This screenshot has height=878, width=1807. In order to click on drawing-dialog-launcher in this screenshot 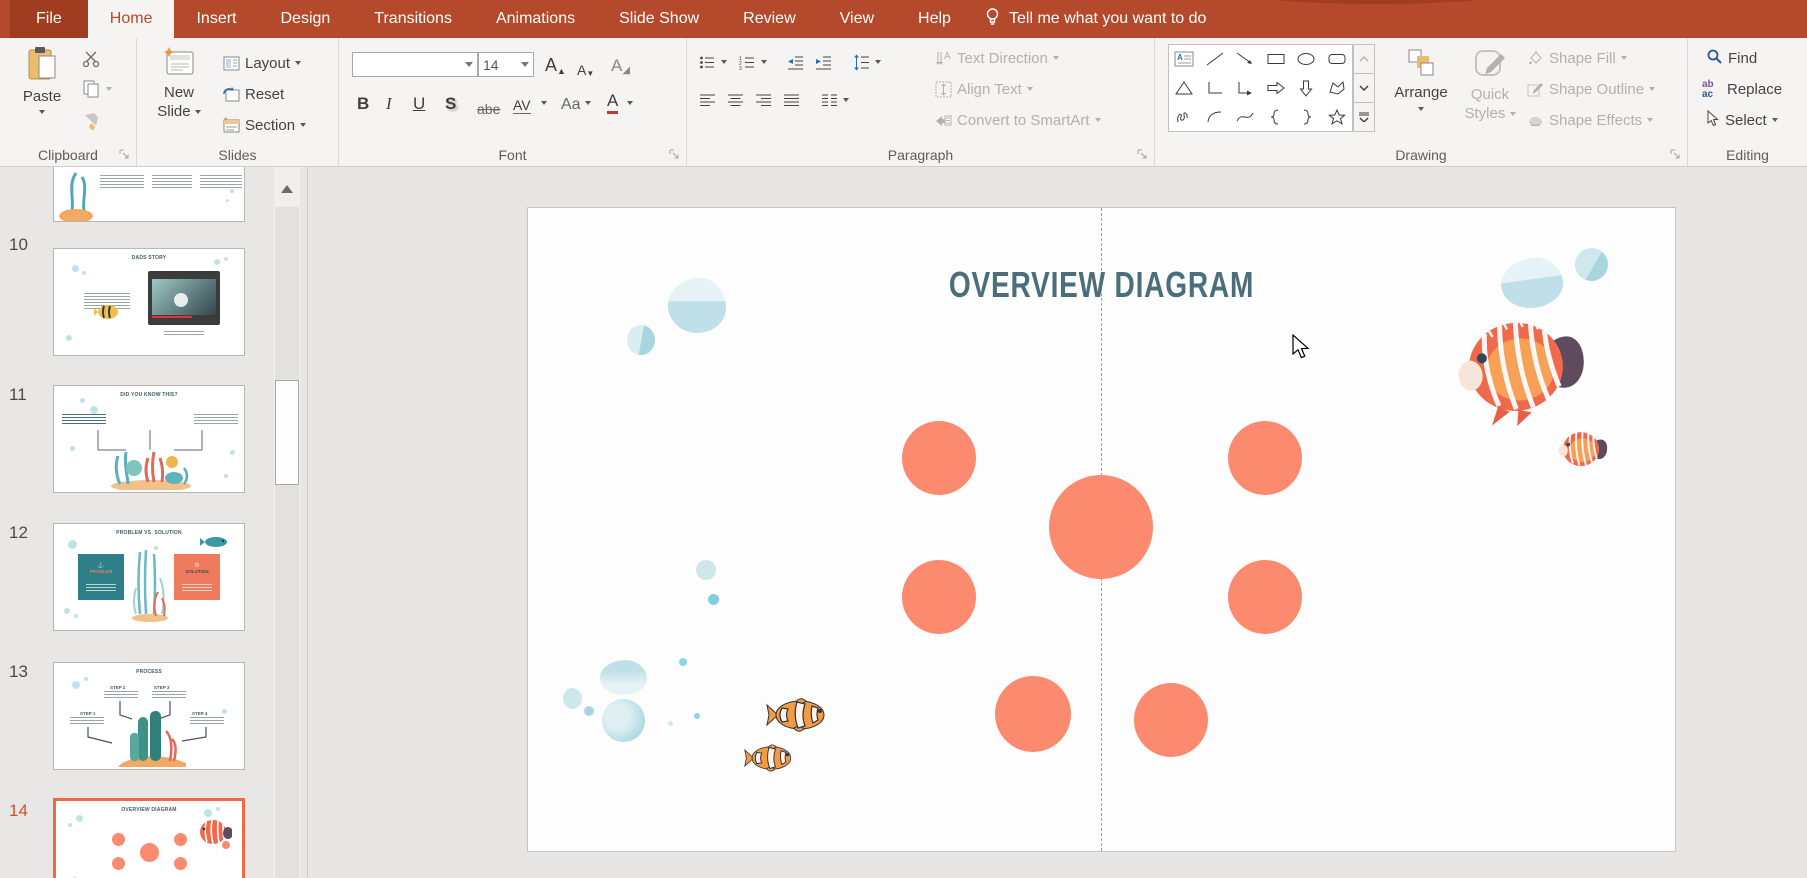, I will do `click(1675, 154)`.